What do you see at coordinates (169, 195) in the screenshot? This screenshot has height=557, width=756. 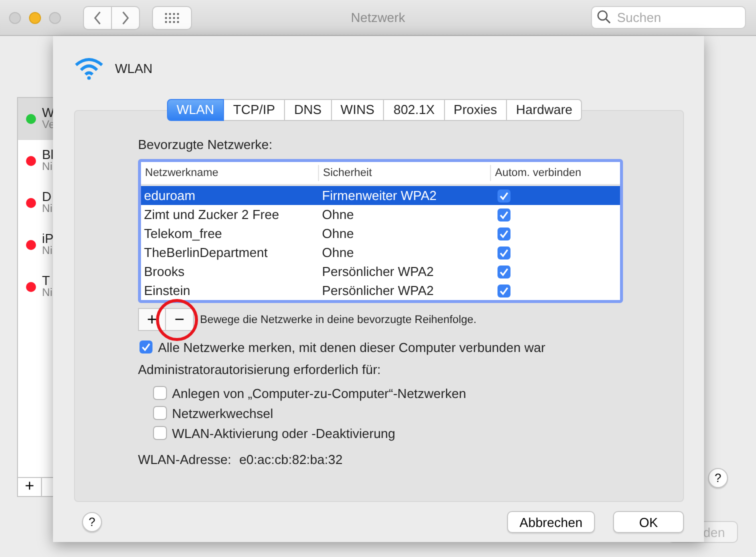 I see `table-cell-text: eduroam` at bounding box center [169, 195].